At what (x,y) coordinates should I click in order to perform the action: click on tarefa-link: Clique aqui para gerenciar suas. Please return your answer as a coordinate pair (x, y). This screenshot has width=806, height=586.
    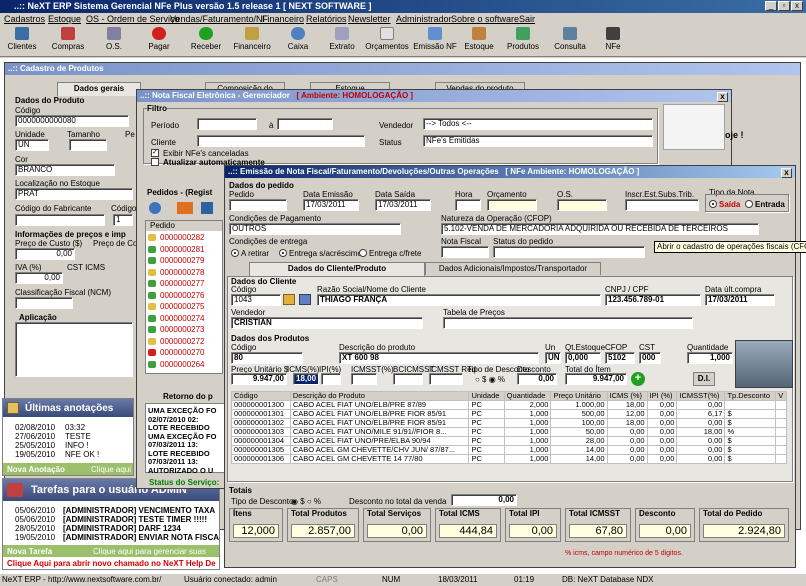
    Looking at the image, I should click on (149, 551).